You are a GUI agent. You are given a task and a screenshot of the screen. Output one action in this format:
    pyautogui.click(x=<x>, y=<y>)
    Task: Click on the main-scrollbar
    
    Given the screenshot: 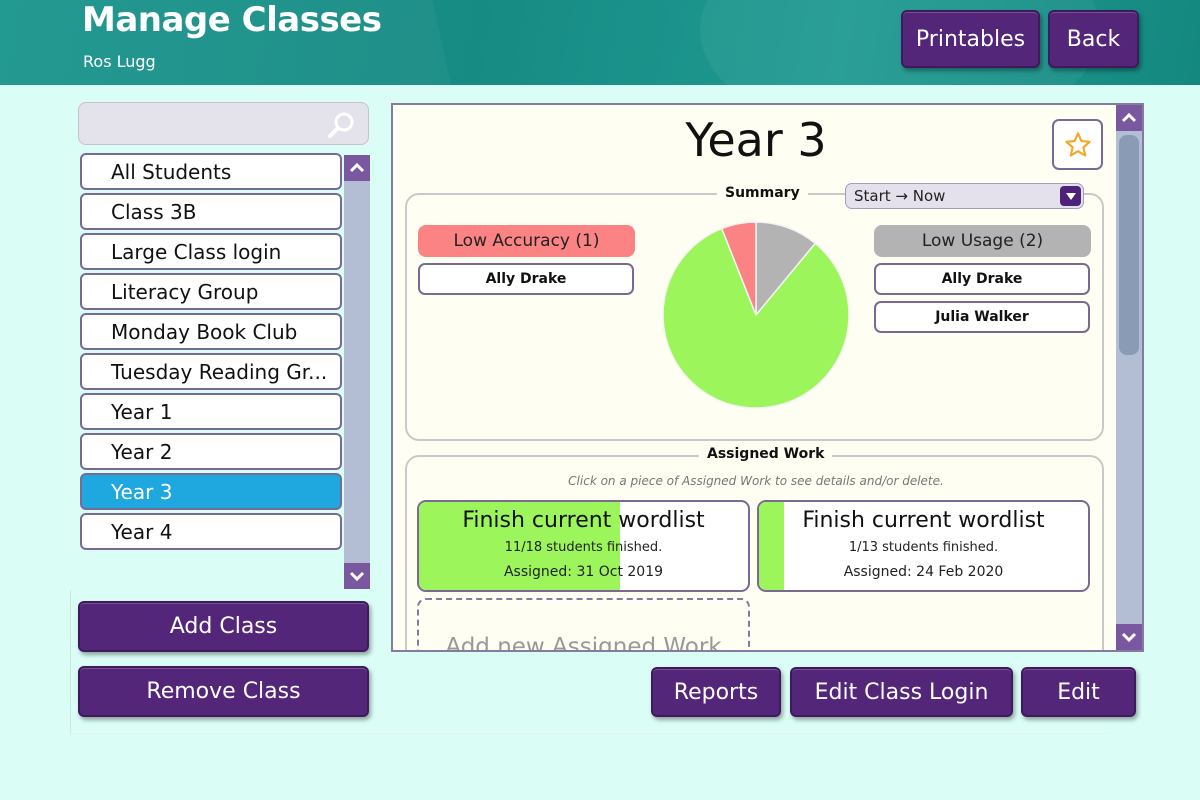 What is the action you would take?
    pyautogui.click(x=1129, y=377)
    